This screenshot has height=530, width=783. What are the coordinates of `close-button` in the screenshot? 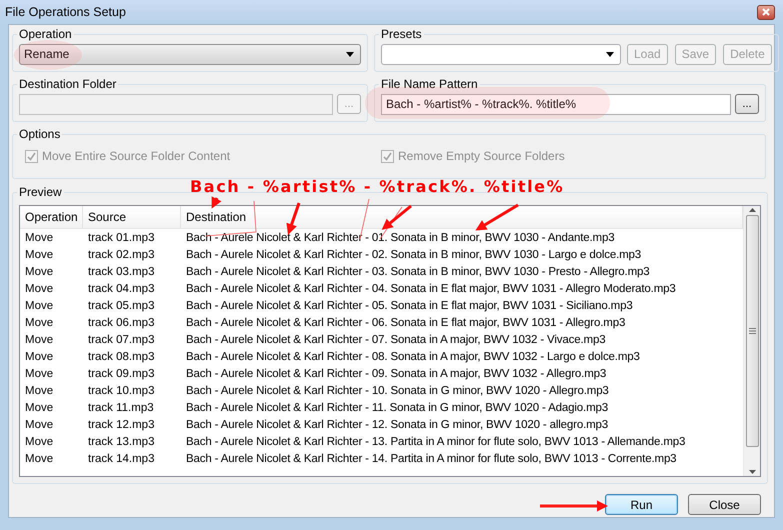 It's located at (766, 12).